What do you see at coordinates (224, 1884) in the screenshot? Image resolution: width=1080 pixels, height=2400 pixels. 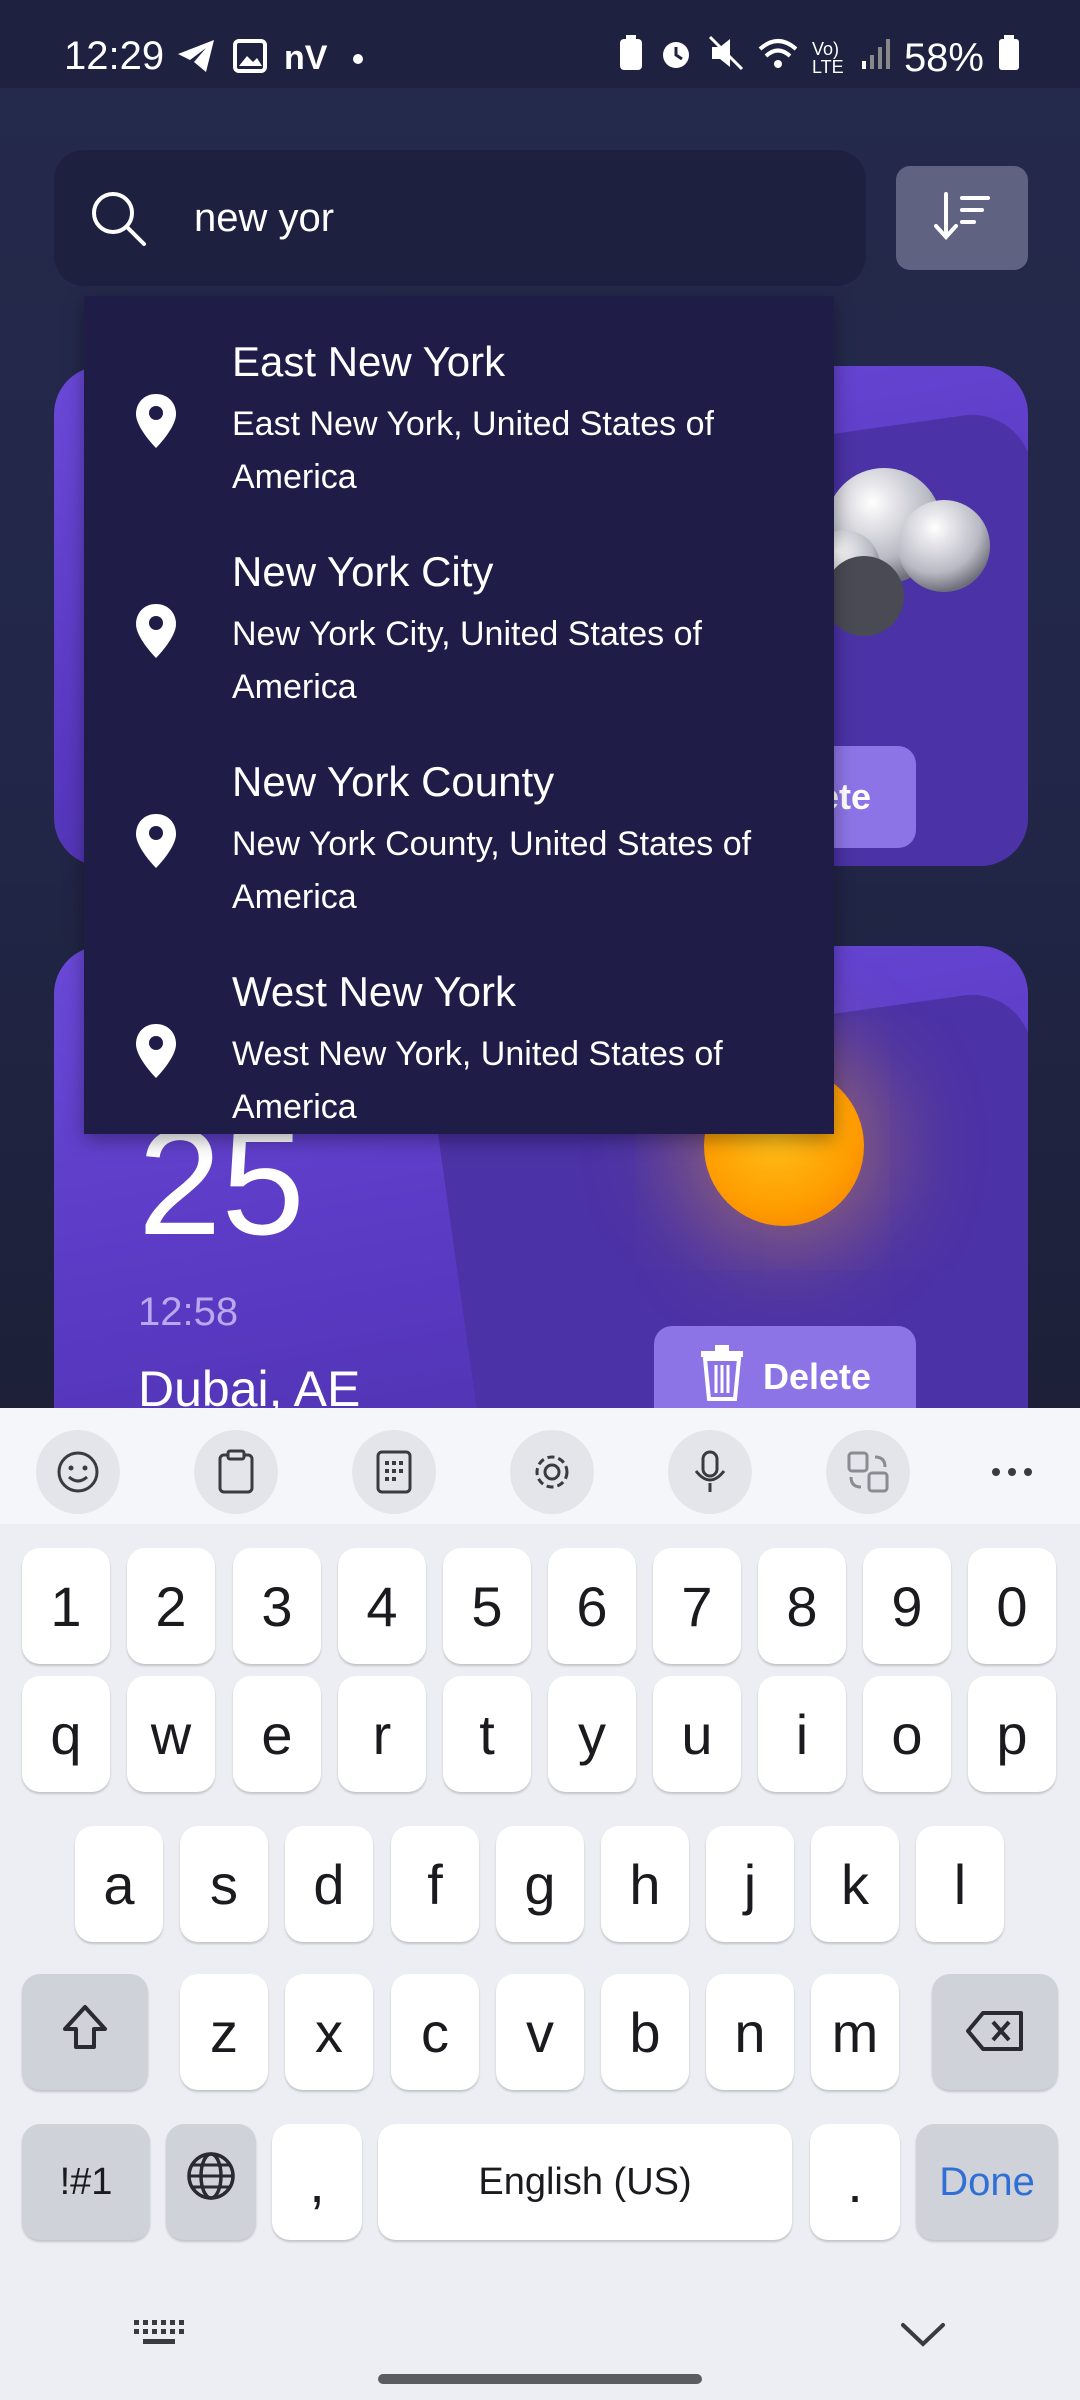 I see `key-s: s` at bounding box center [224, 1884].